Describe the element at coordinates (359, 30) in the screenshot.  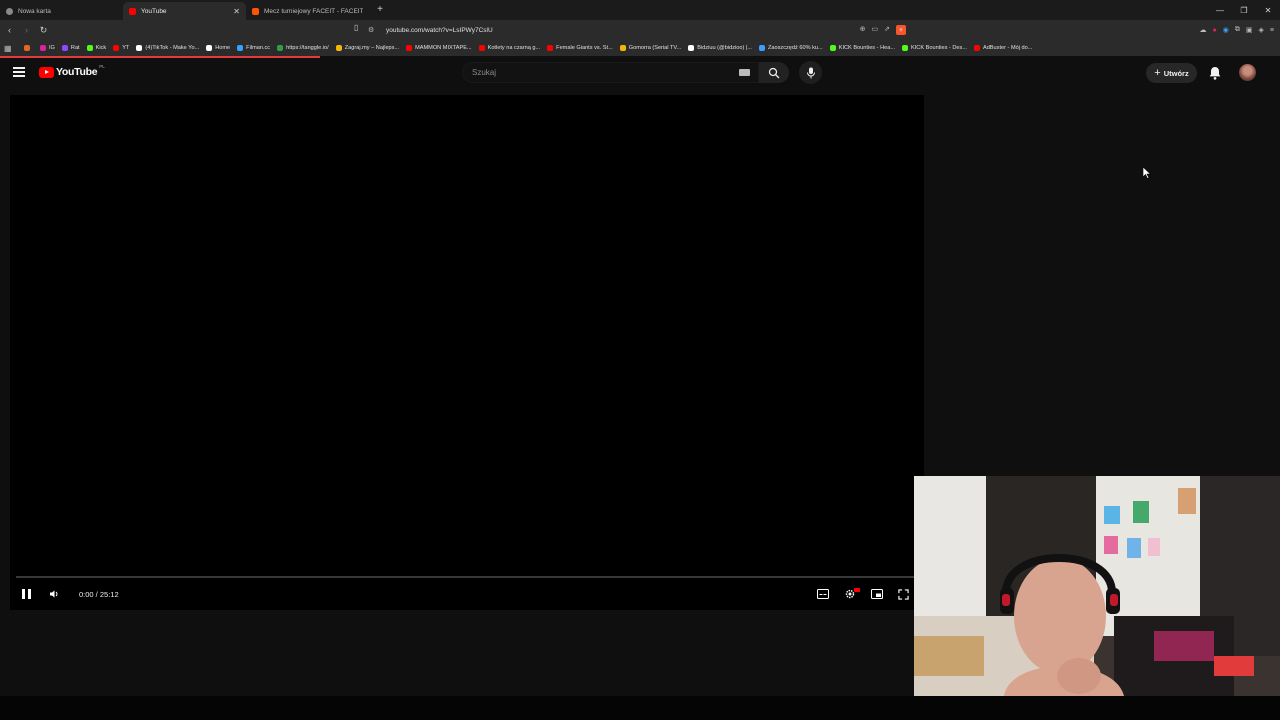
I see `bookmark-icon: ▯` at that location.